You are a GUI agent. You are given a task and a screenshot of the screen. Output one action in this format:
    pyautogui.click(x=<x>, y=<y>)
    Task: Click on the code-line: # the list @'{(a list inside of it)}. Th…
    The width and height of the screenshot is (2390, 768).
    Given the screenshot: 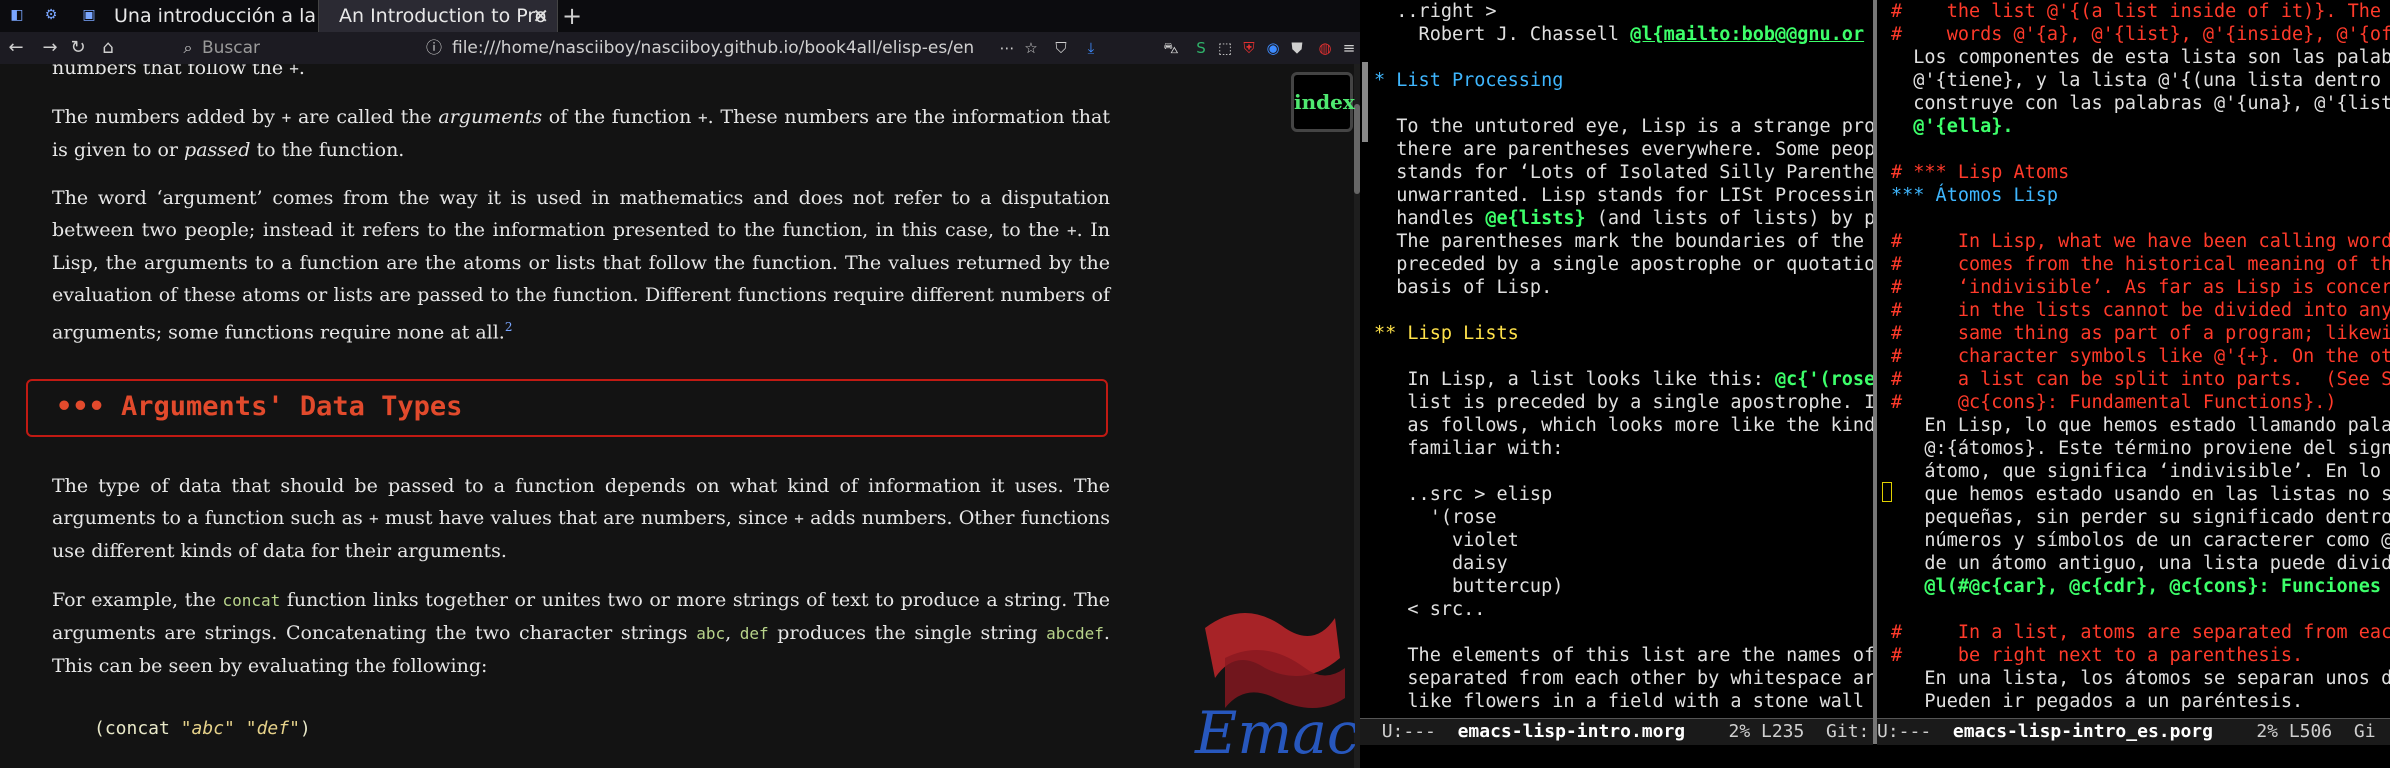 What is the action you would take?
    pyautogui.click(x=2136, y=11)
    